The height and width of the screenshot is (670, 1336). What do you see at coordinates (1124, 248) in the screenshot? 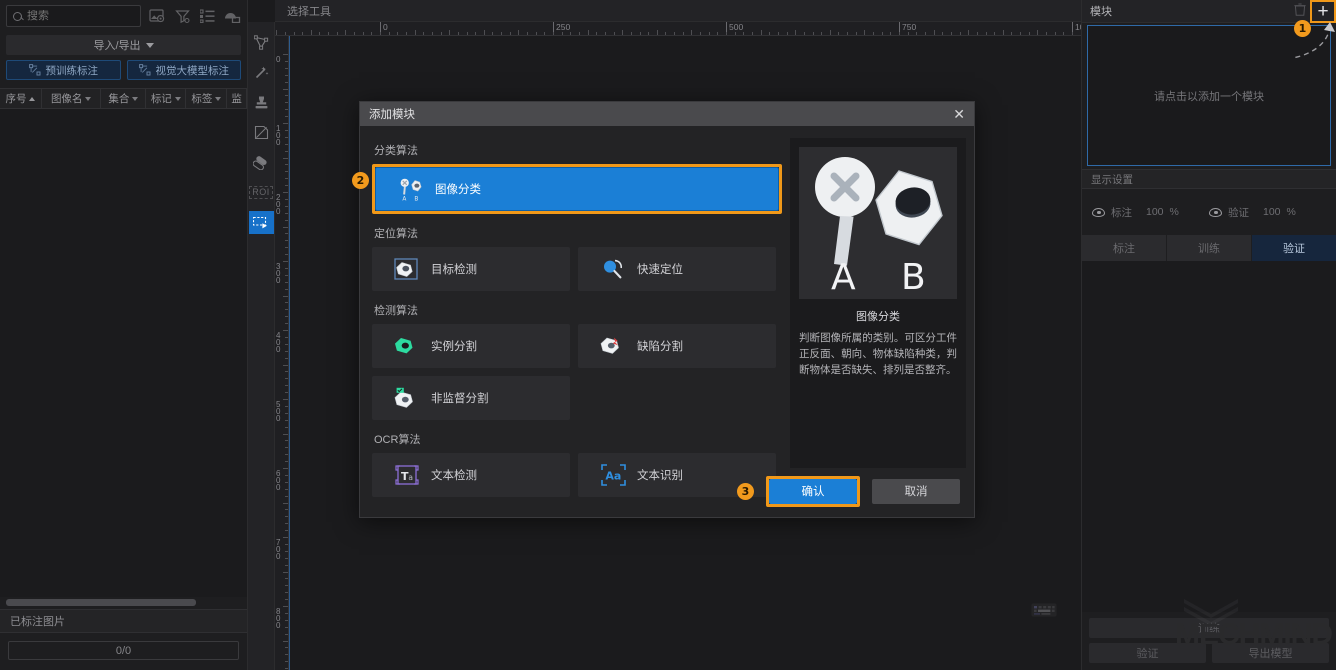
I see `tab-annotate: 标注` at bounding box center [1124, 248].